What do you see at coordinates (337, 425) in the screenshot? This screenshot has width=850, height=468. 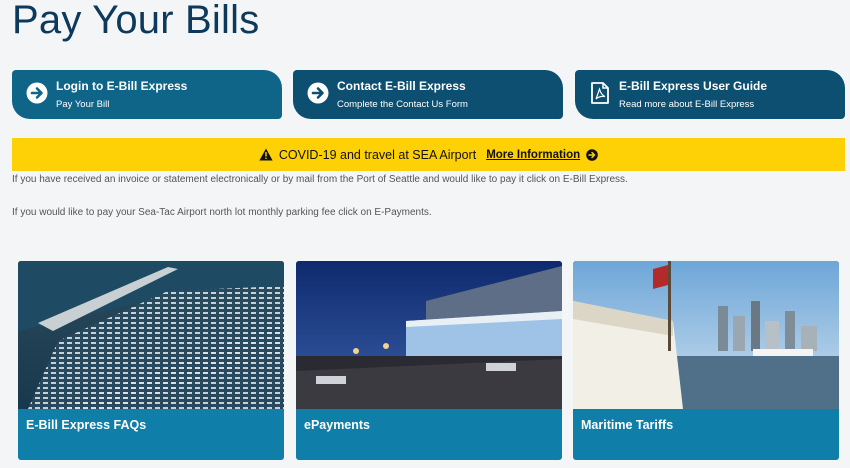 I see `card-label: ePayments` at bounding box center [337, 425].